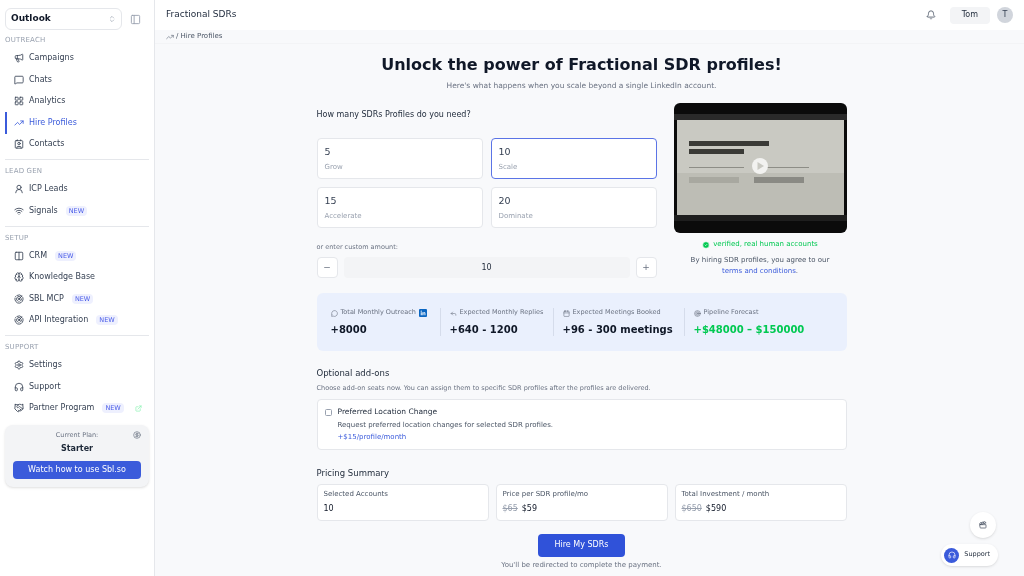  What do you see at coordinates (48, 189) in the screenshot?
I see `sidebar-label: ICP Leads` at bounding box center [48, 189].